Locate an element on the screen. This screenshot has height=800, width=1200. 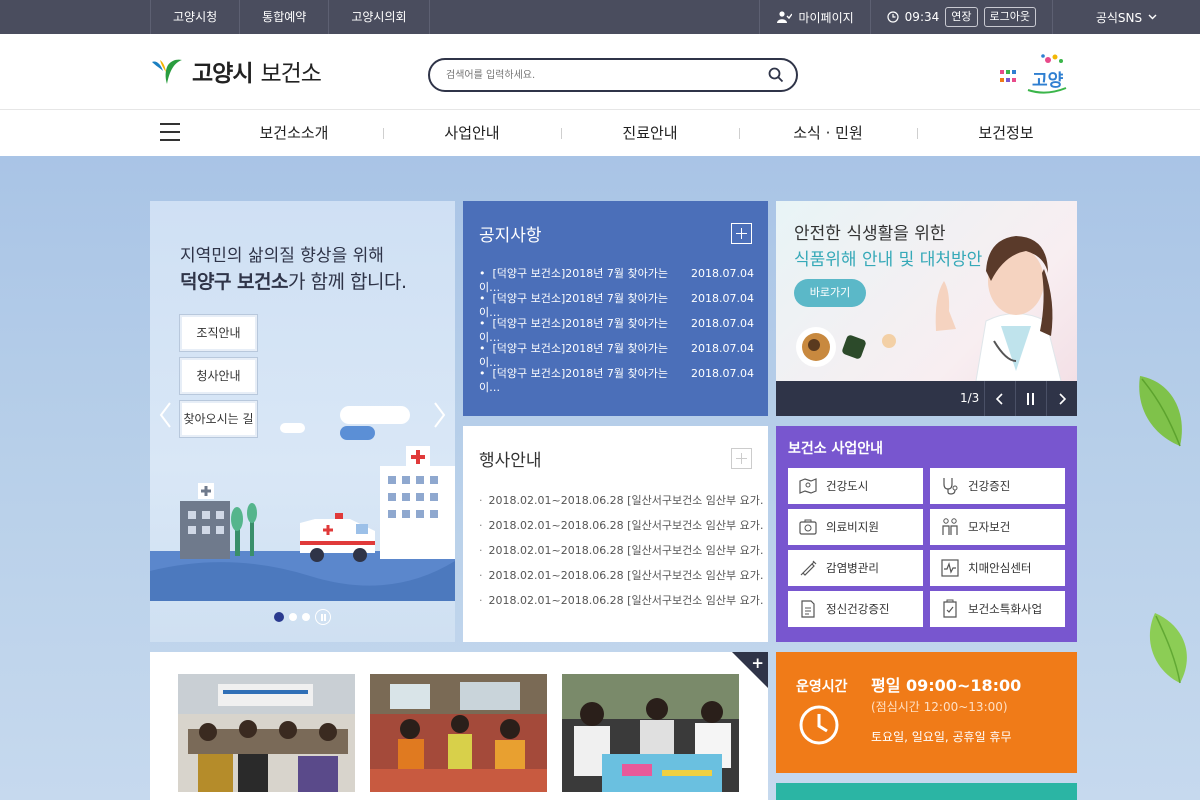
site-header: 고양시 보건소 고양 is located at coordinates (600, 72).